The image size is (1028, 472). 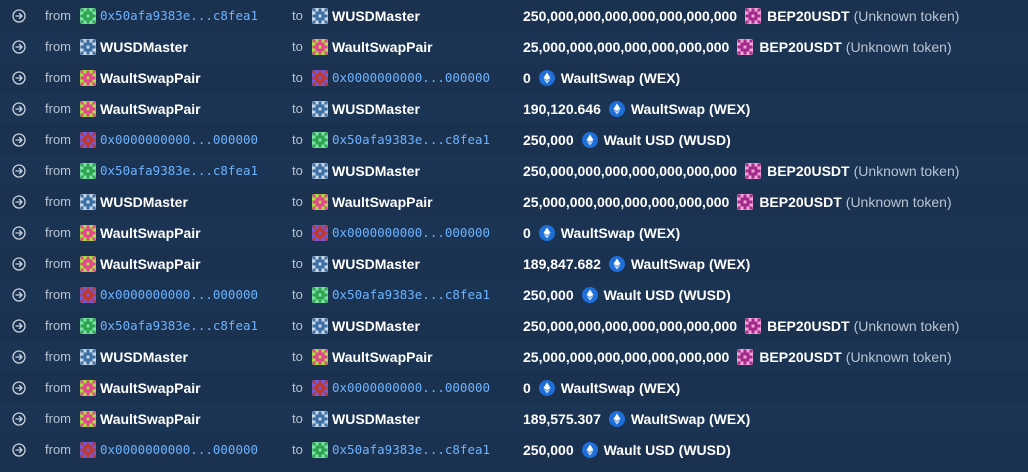 What do you see at coordinates (626, 356) in the screenshot?
I see `amount-value: 25,000,000,000,000,000,000,000` at bounding box center [626, 356].